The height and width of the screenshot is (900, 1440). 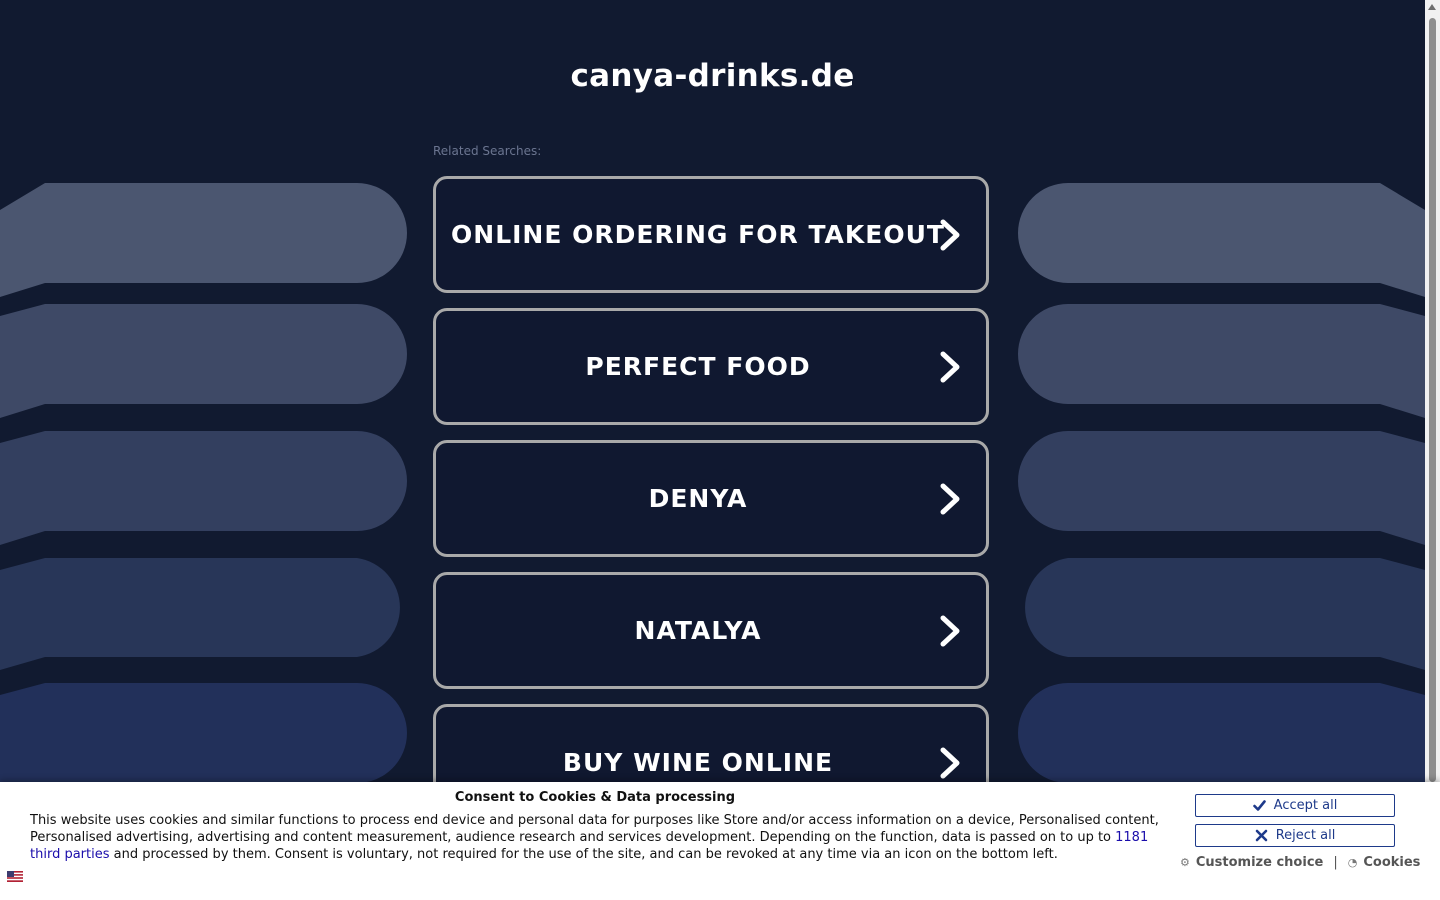 I want to click on close-icon, so click(x=1261, y=835).